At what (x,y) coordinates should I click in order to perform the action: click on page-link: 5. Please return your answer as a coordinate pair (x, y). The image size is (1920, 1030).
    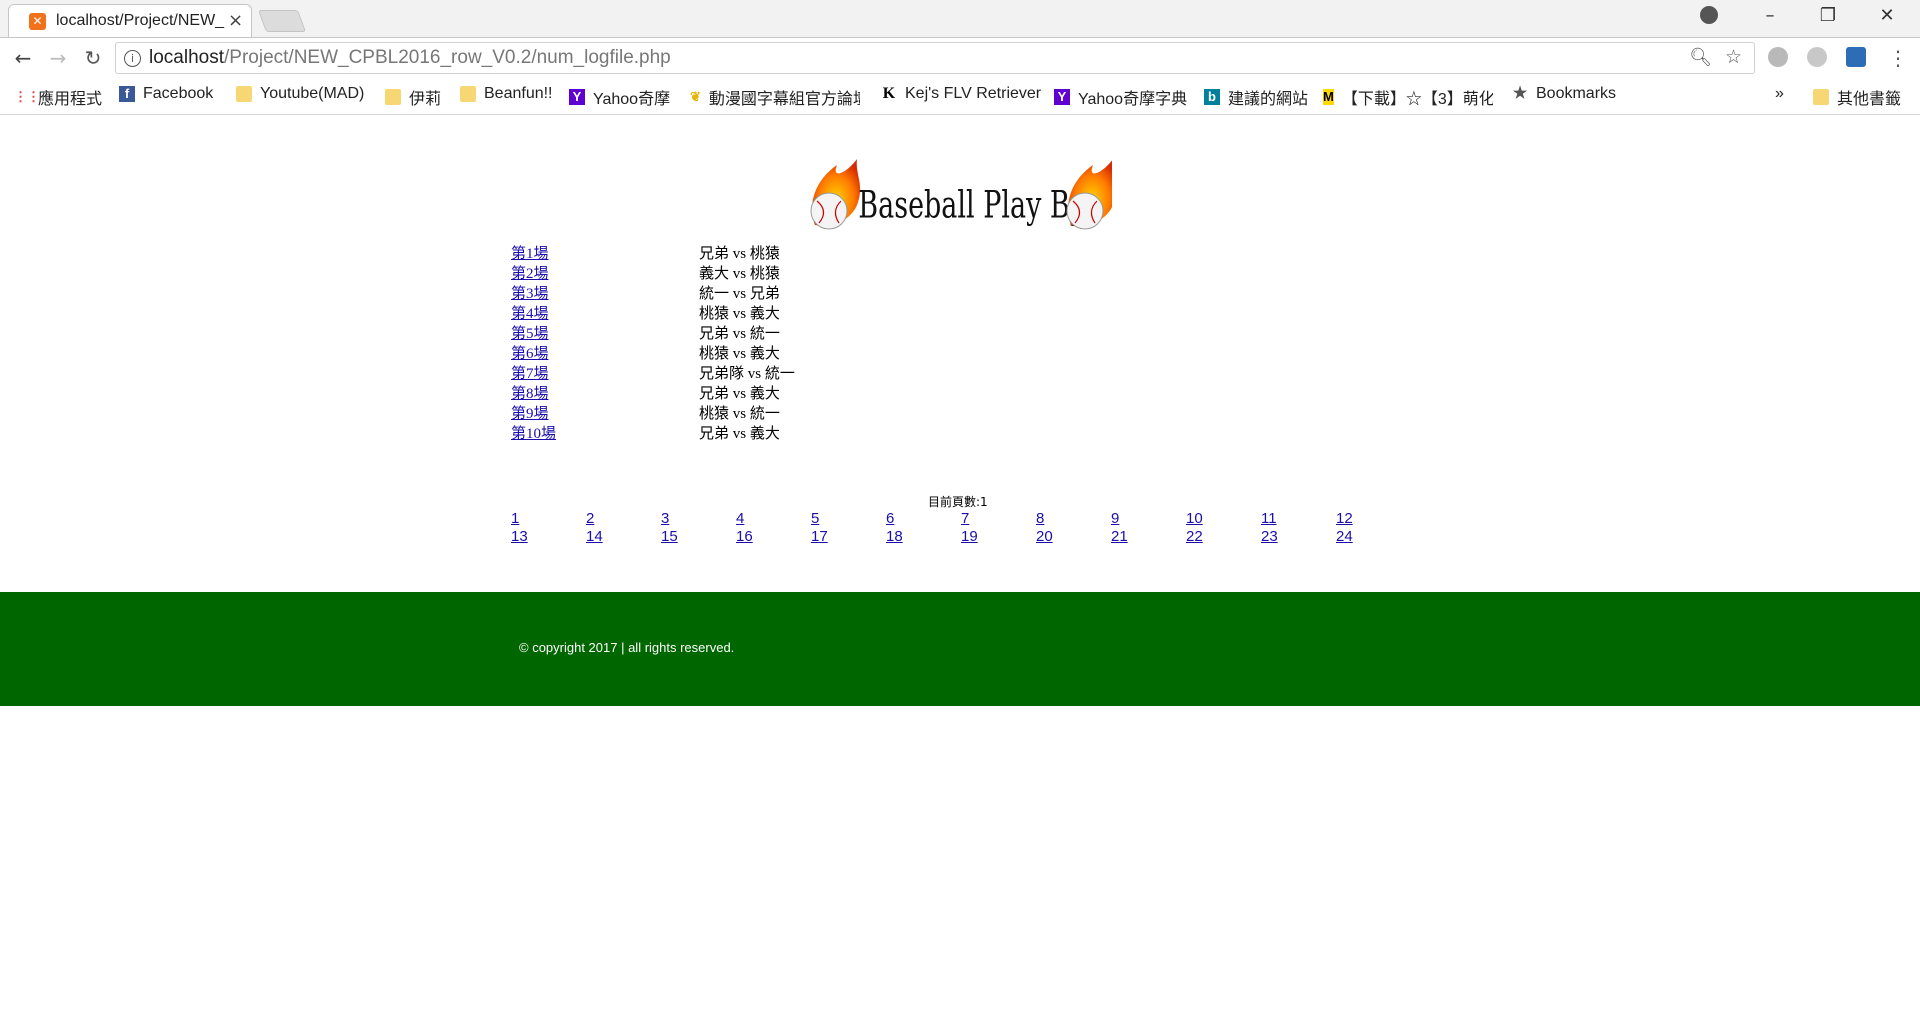
    Looking at the image, I should click on (815, 518).